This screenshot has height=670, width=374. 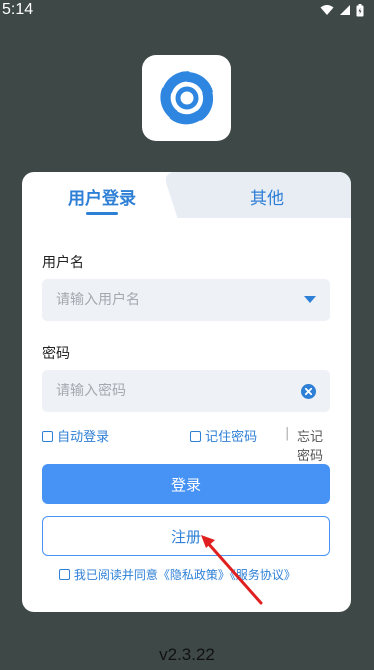 What do you see at coordinates (186, 195) in the screenshot?
I see `tab-bar: 用户登录 其他` at bounding box center [186, 195].